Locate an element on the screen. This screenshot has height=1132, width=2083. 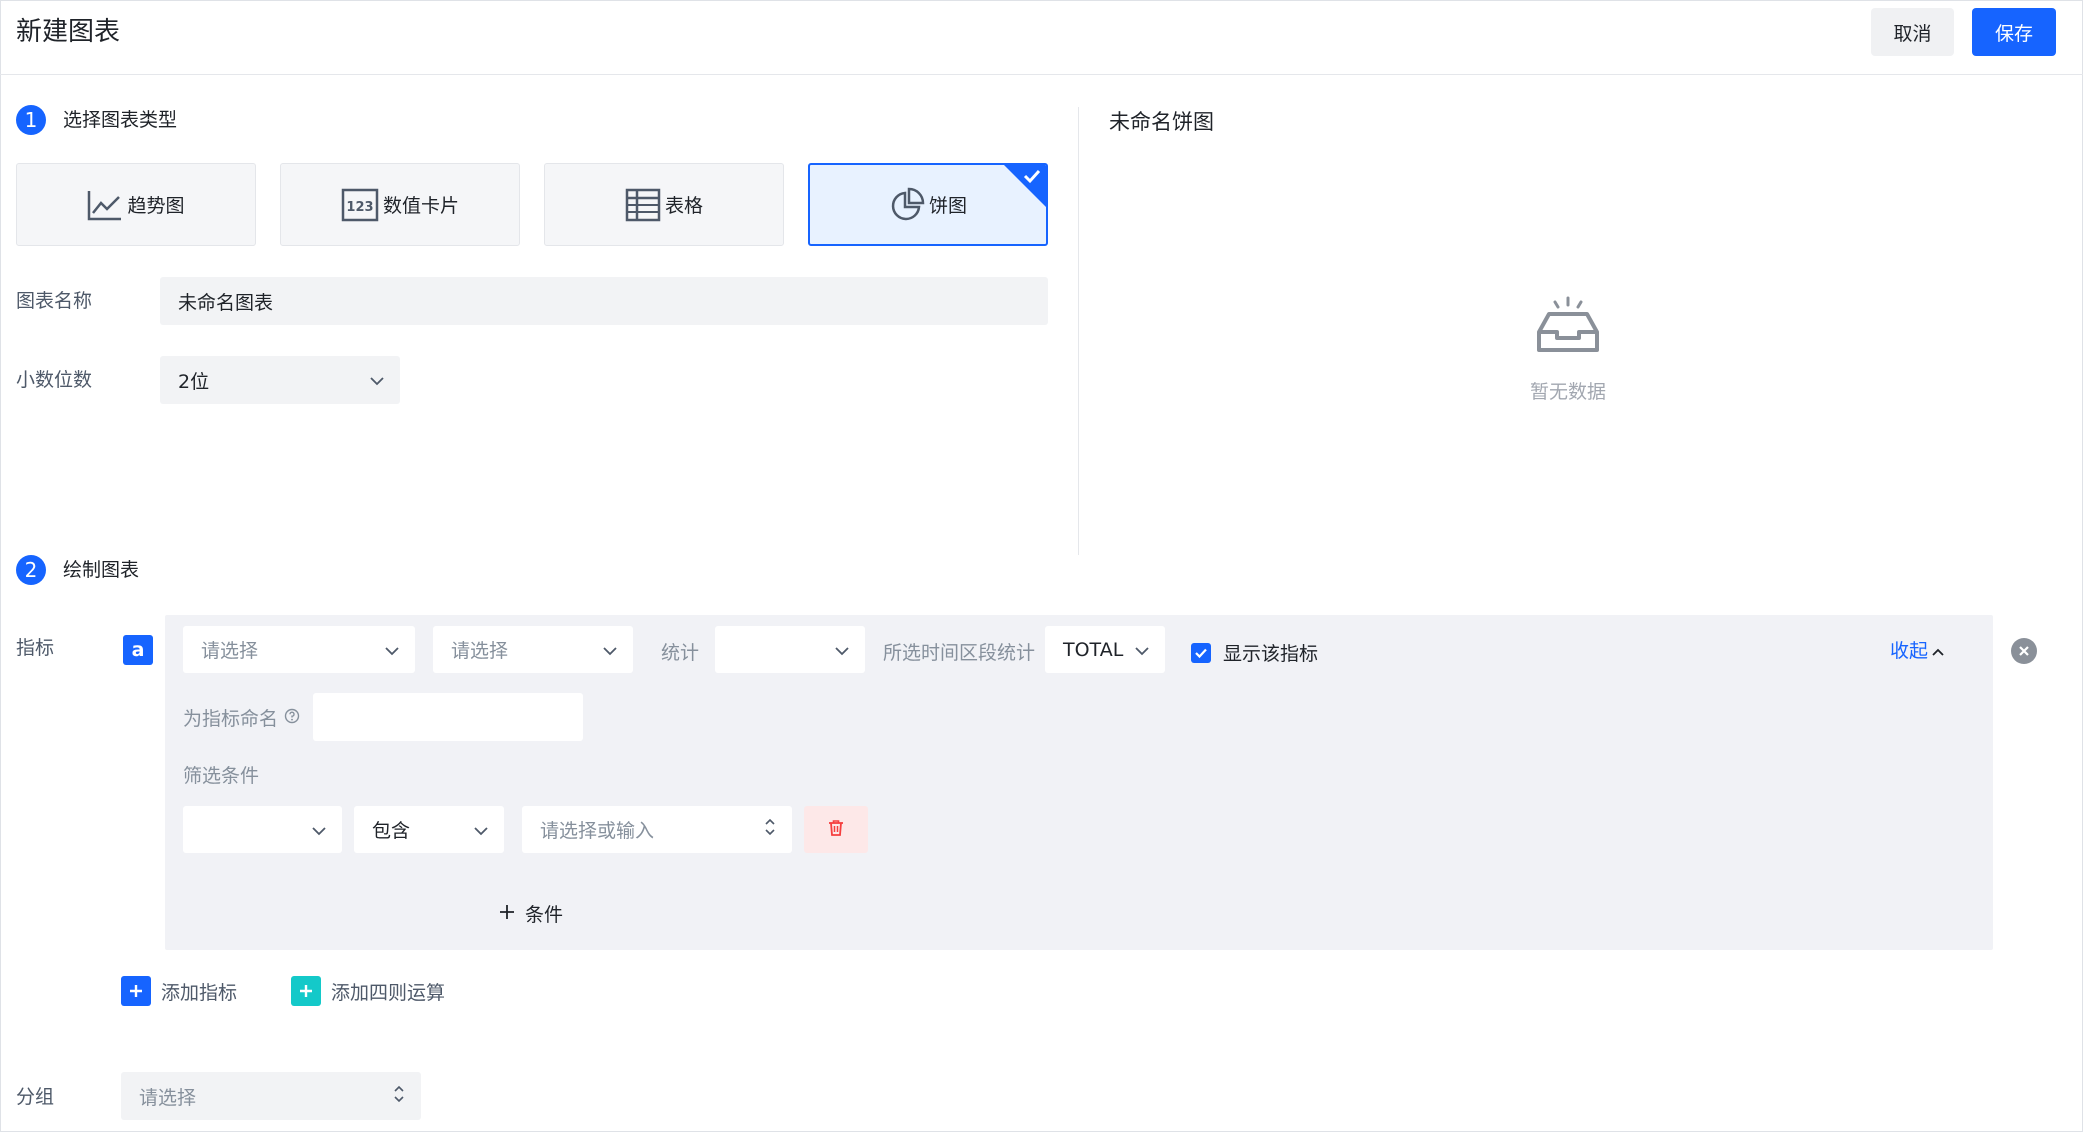
help-icon is located at coordinates (292, 718).